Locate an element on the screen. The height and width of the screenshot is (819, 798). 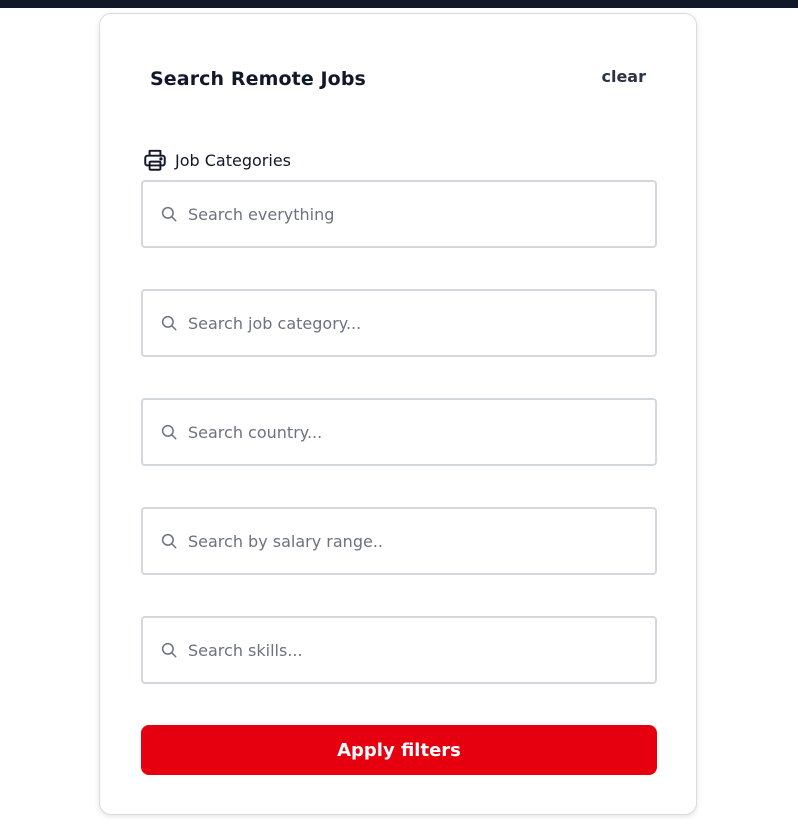
skills-field is located at coordinates (399, 650).